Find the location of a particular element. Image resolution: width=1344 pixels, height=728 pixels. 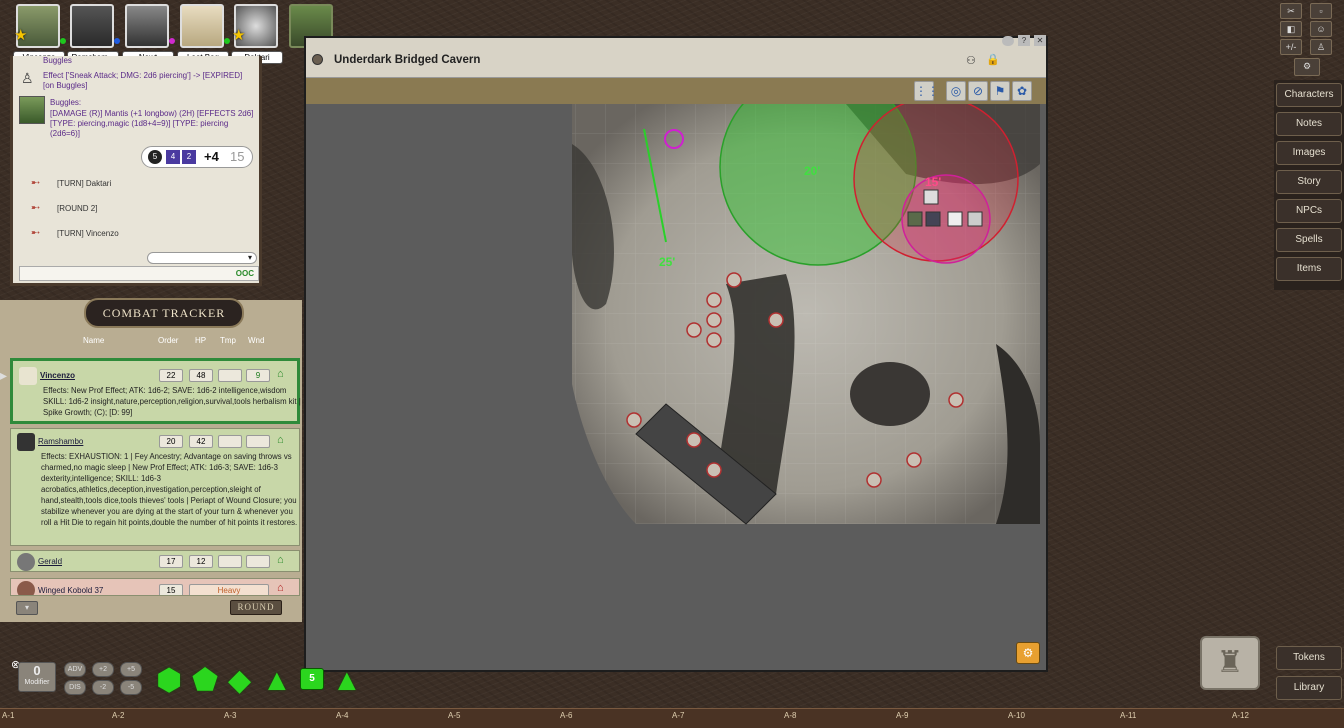

sidebar-item-spells: Spells is located at coordinates (1309, 240).